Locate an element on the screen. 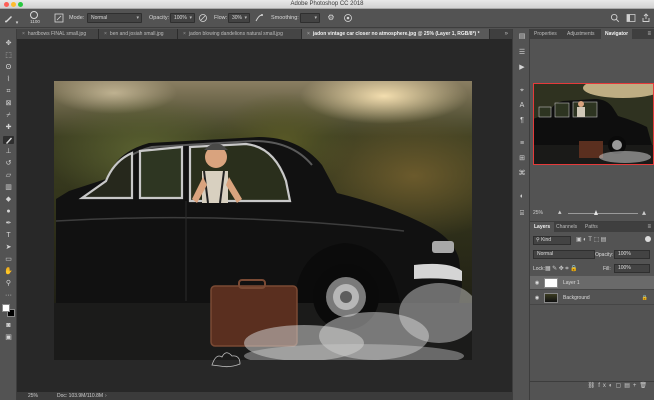 The width and height of the screenshot is (654, 400). frame-tool-icon: ⊠ is located at coordinates (8, 104).